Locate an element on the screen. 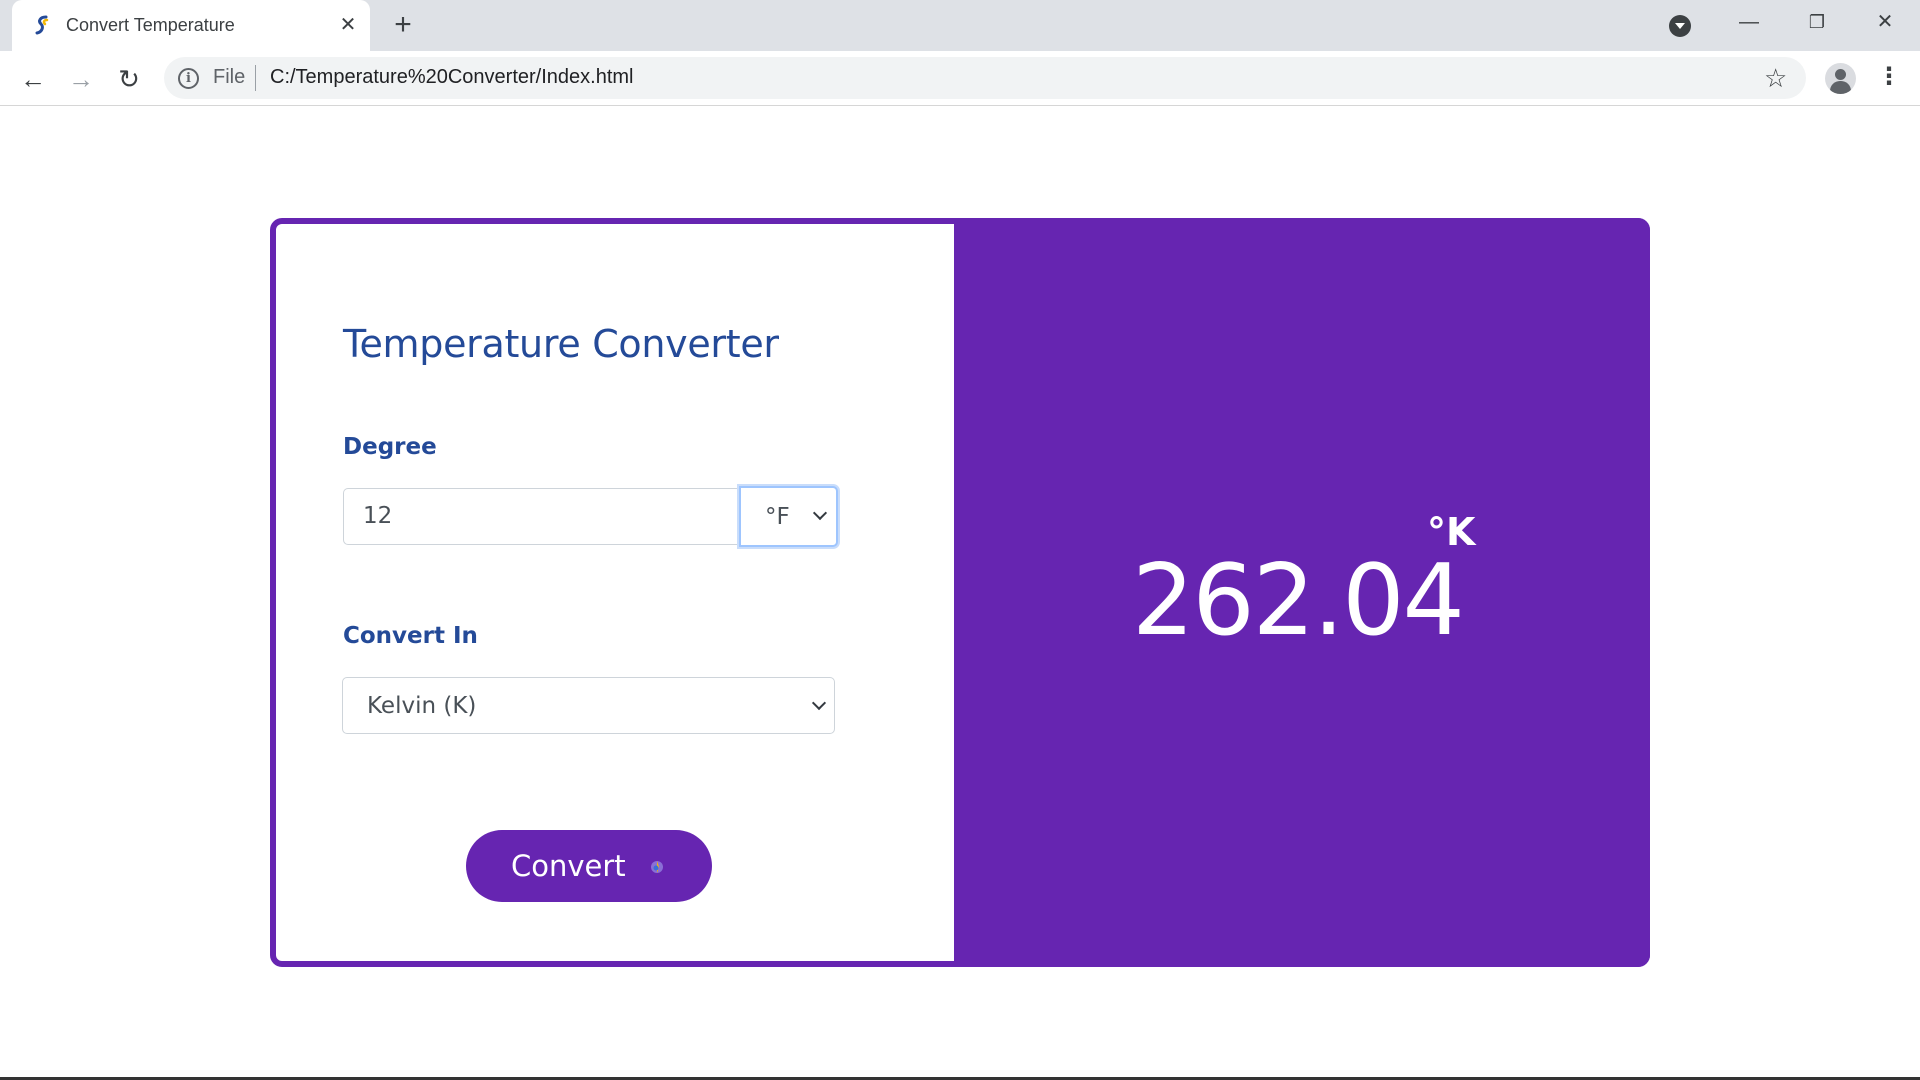  browser-menu-icon: ⋮ is located at coordinates (1889, 78).